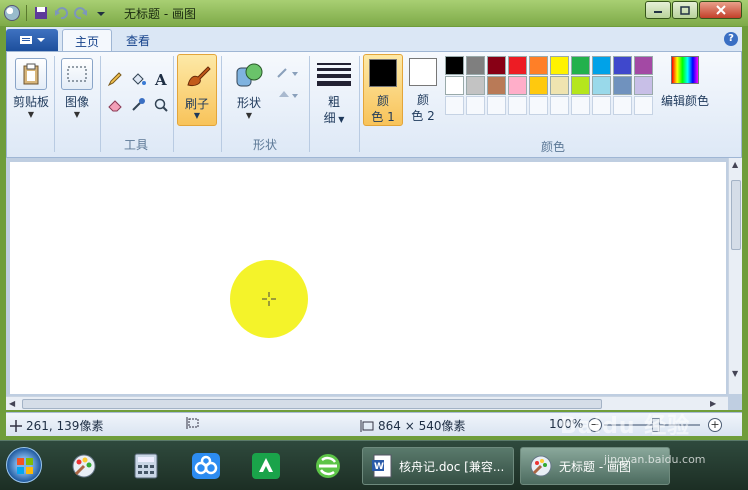 Image resolution: width=748 pixels, height=490 pixels. Describe the element at coordinates (61, 13) in the screenshot. I see `undo-icon` at that location.